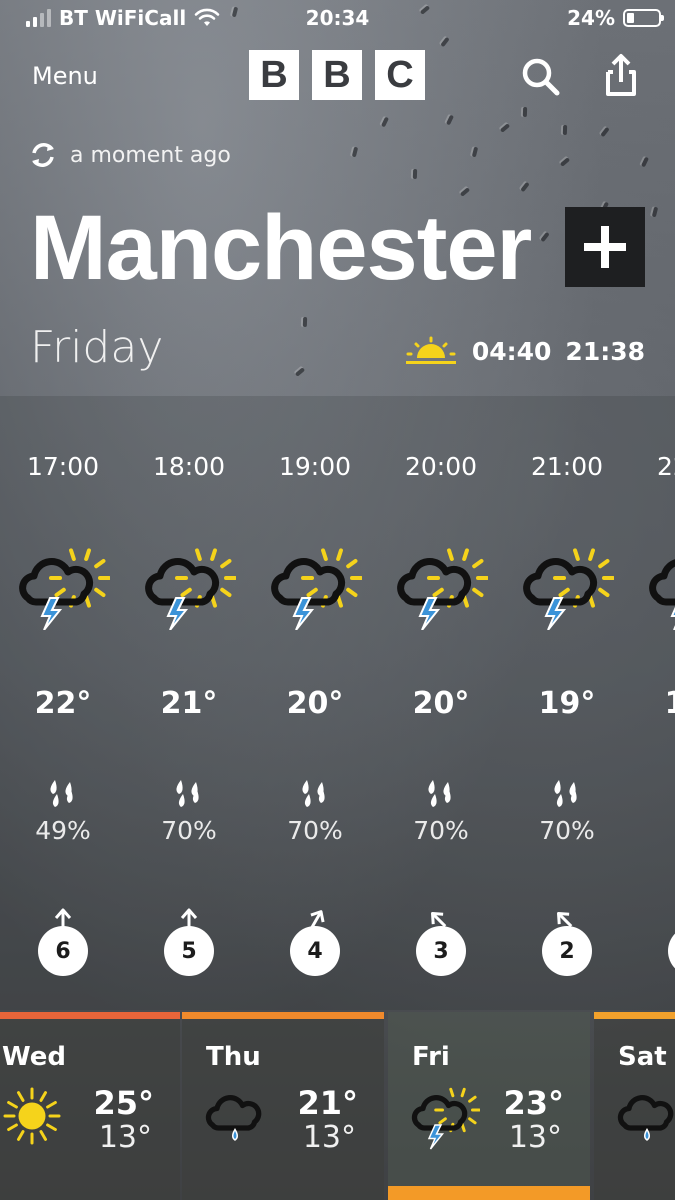  I want to click on wind-speed: 3, so click(441, 951).